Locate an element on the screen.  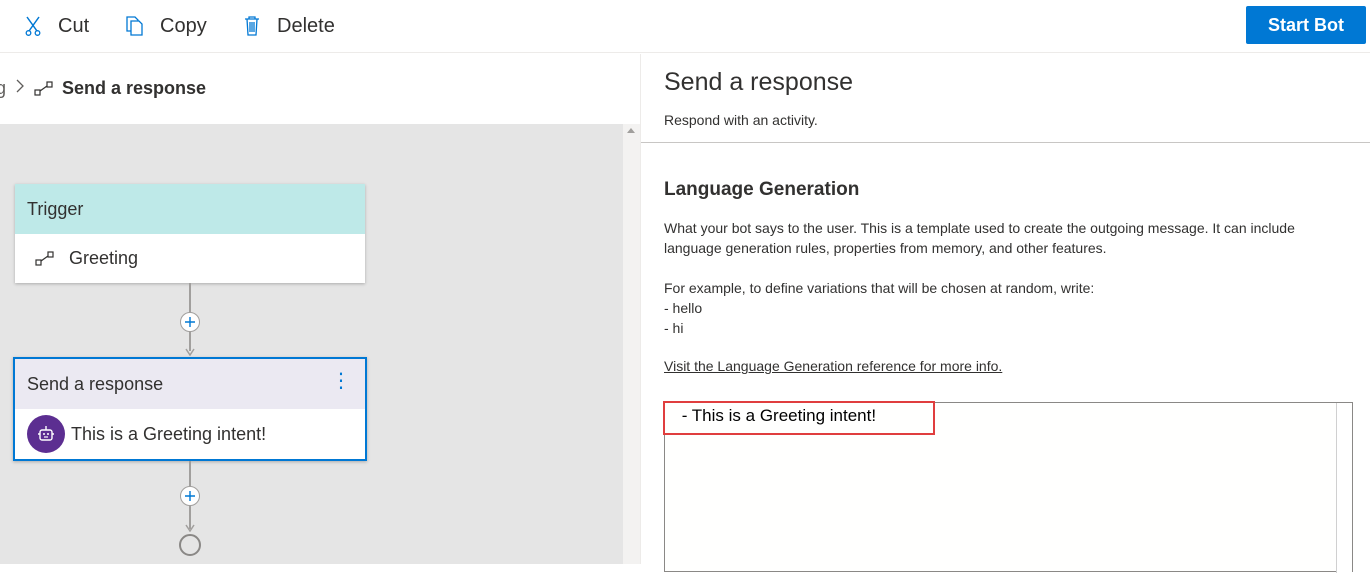
language-generation-title: Language Generation is located at coordinates (762, 189).